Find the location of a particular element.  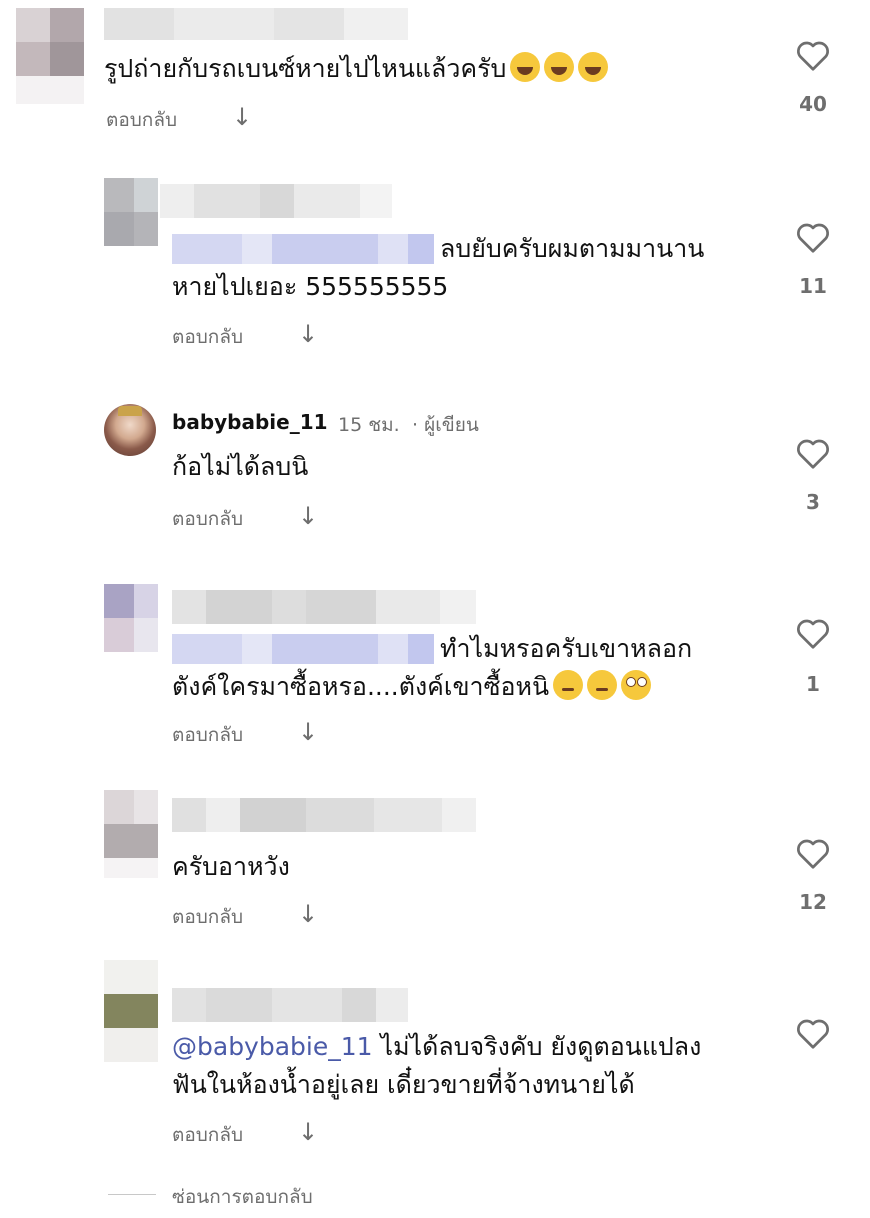

like-count: 40 is located at coordinates (813, 104).